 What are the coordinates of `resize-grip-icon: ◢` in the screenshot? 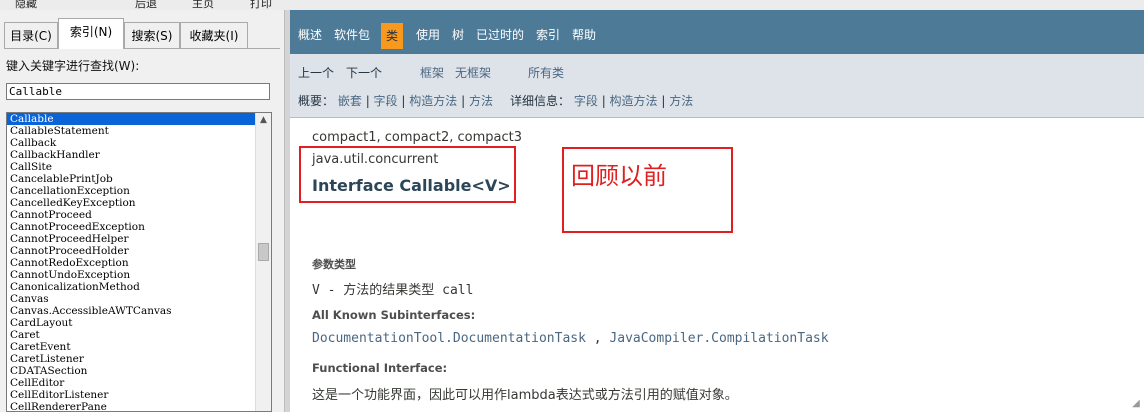 It's located at (1136, 404).